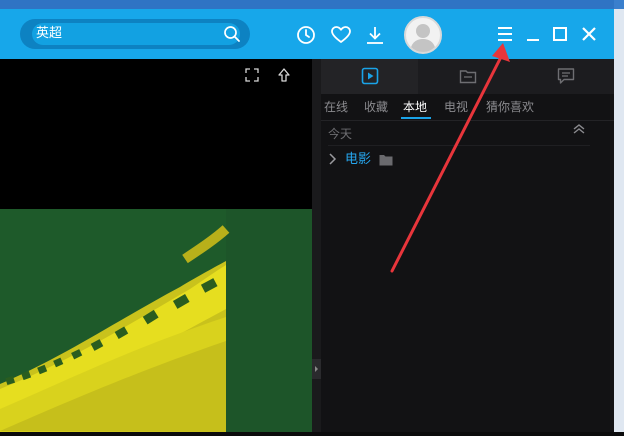  I want to click on search-input: 英超, so click(49, 34).